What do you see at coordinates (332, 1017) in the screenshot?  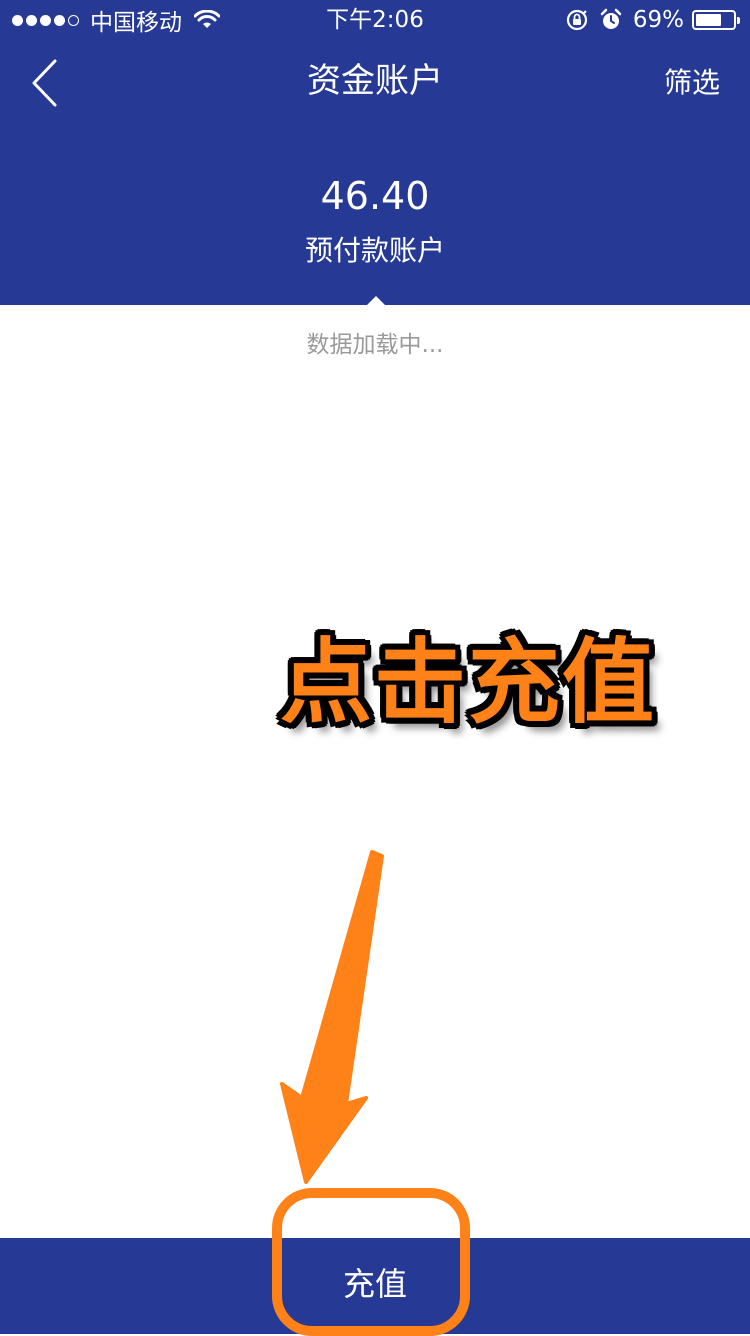 I see `annotation-arrow-icon` at bounding box center [332, 1017].